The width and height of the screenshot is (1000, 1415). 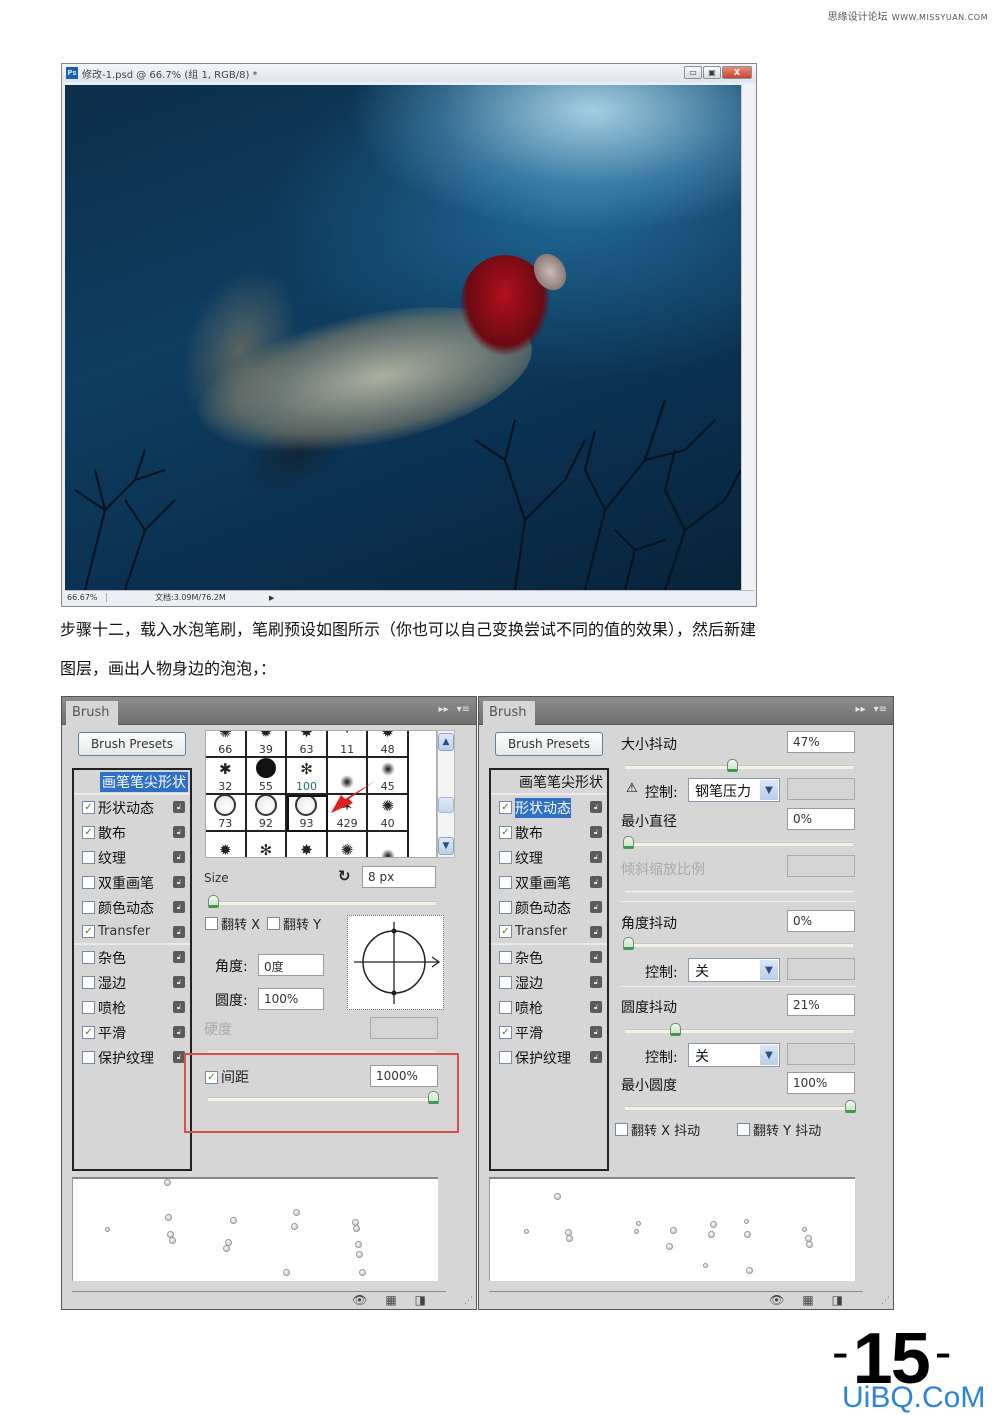 What do you see at coordinates (348, 744) in the screenshot?
I see `brush-tip-cell: · 11` at bounding box center [348, 744].